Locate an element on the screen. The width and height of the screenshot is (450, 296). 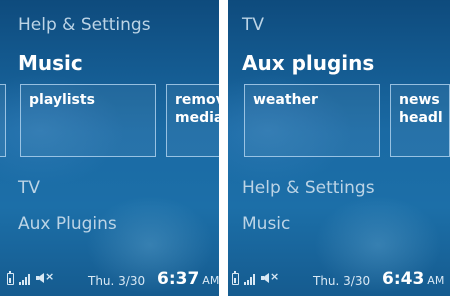
status-time: 6:43 is located at coordinates (403, 279).